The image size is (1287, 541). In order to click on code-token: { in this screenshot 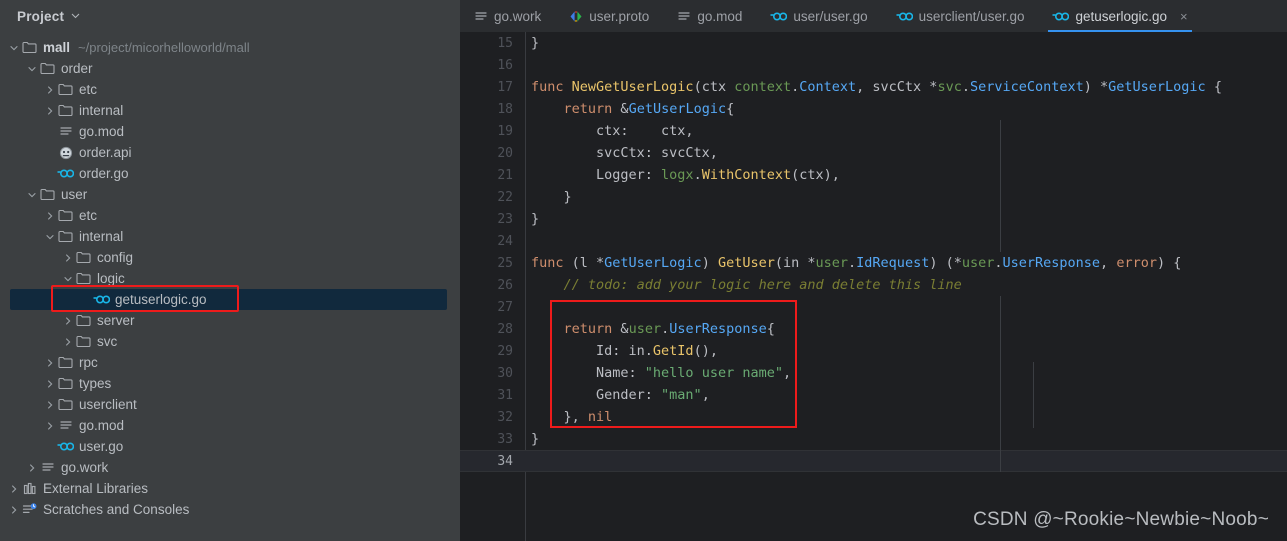, I will do `click(770, 329)`.